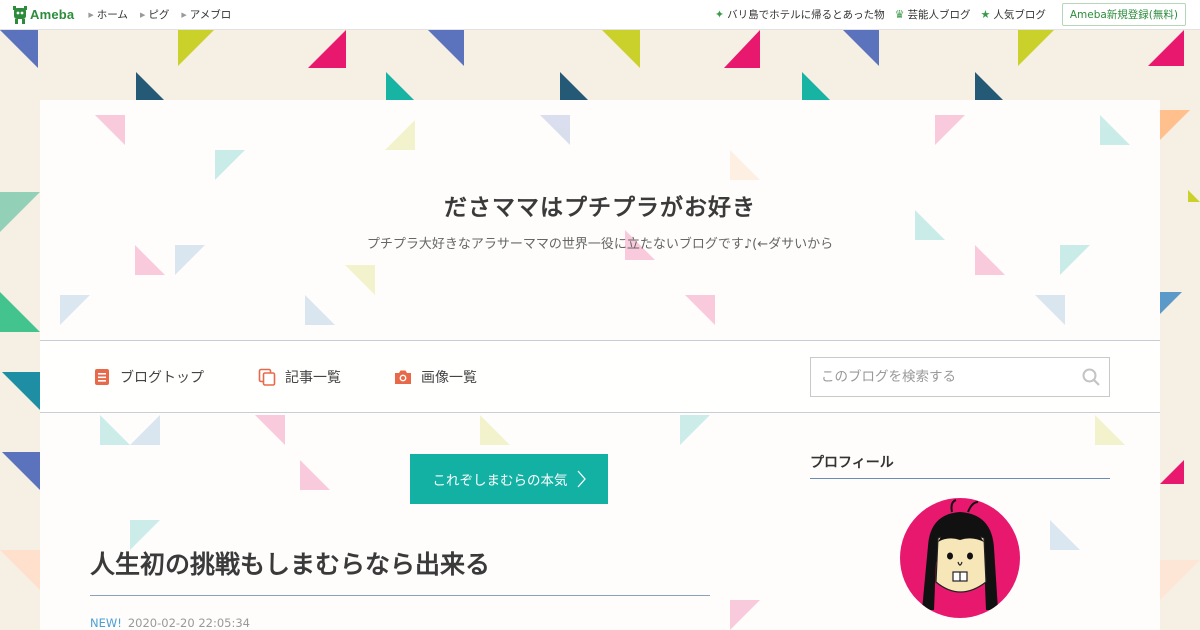 The height and width of the screenshot is (630, 1200). What do you see at coordinates (159, 15) in the screenshot?
I see `nav-pigg-label: ピグ` at bounding box center [159, 15].